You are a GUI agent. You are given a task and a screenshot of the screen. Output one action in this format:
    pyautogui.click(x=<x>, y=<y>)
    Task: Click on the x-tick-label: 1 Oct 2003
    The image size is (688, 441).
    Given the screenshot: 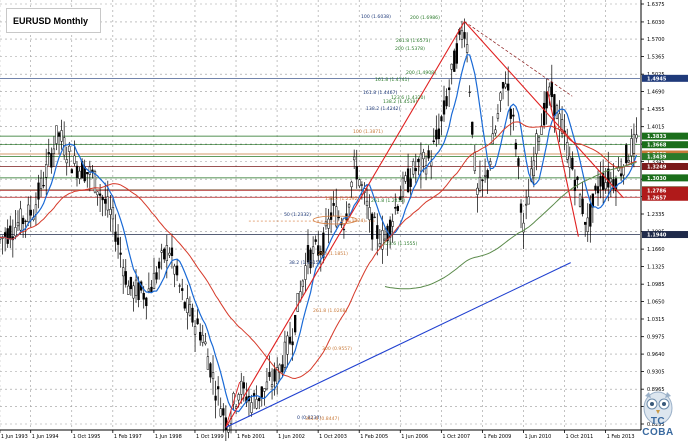 What is the action you would take?
    pyautogui.click(x=333, y=437)
    